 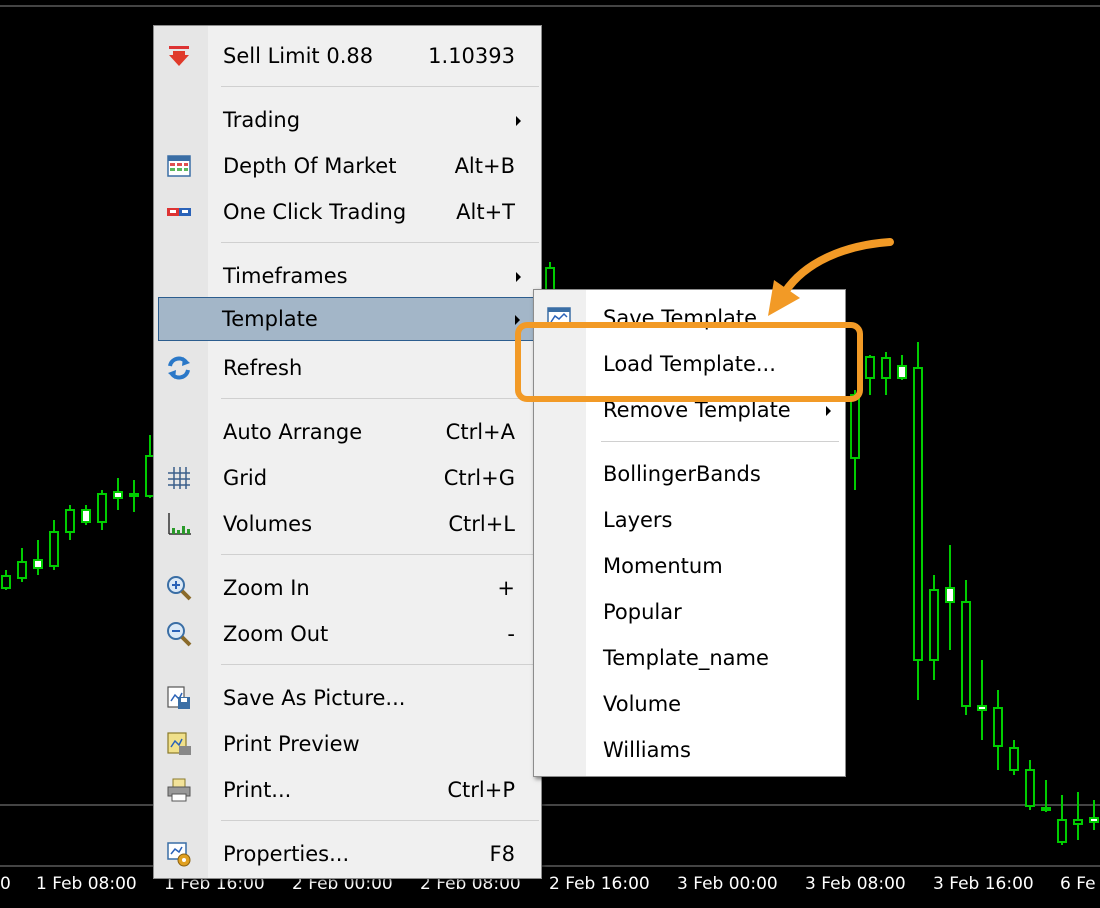 I want to click on menu-item-price: 1.10393, so click(x=471, y=56).